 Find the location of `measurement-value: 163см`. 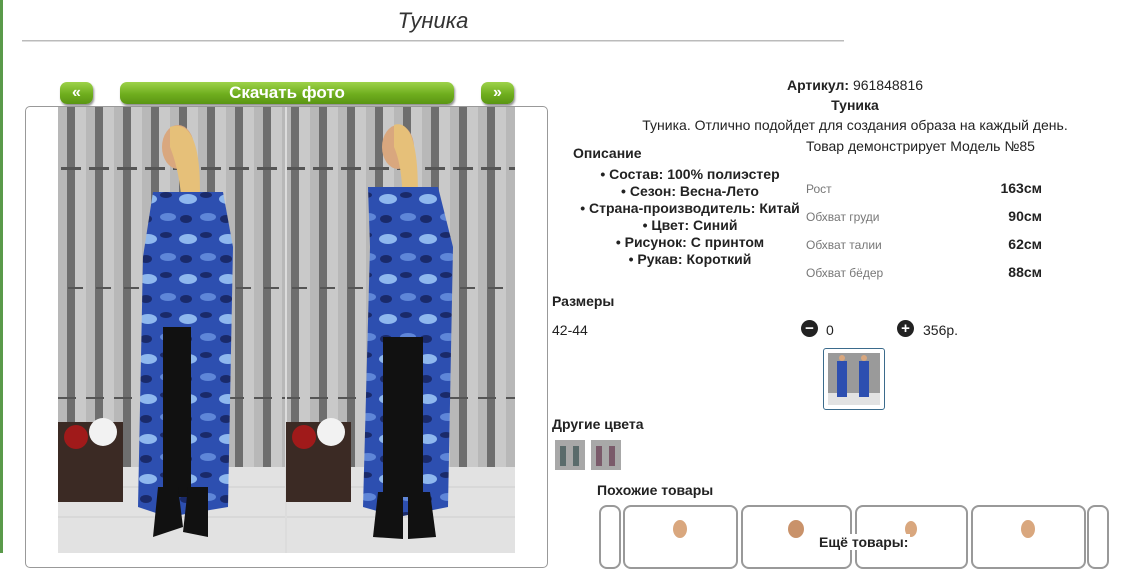

measurement-value: 163см is located at coordinates (1021, 188).